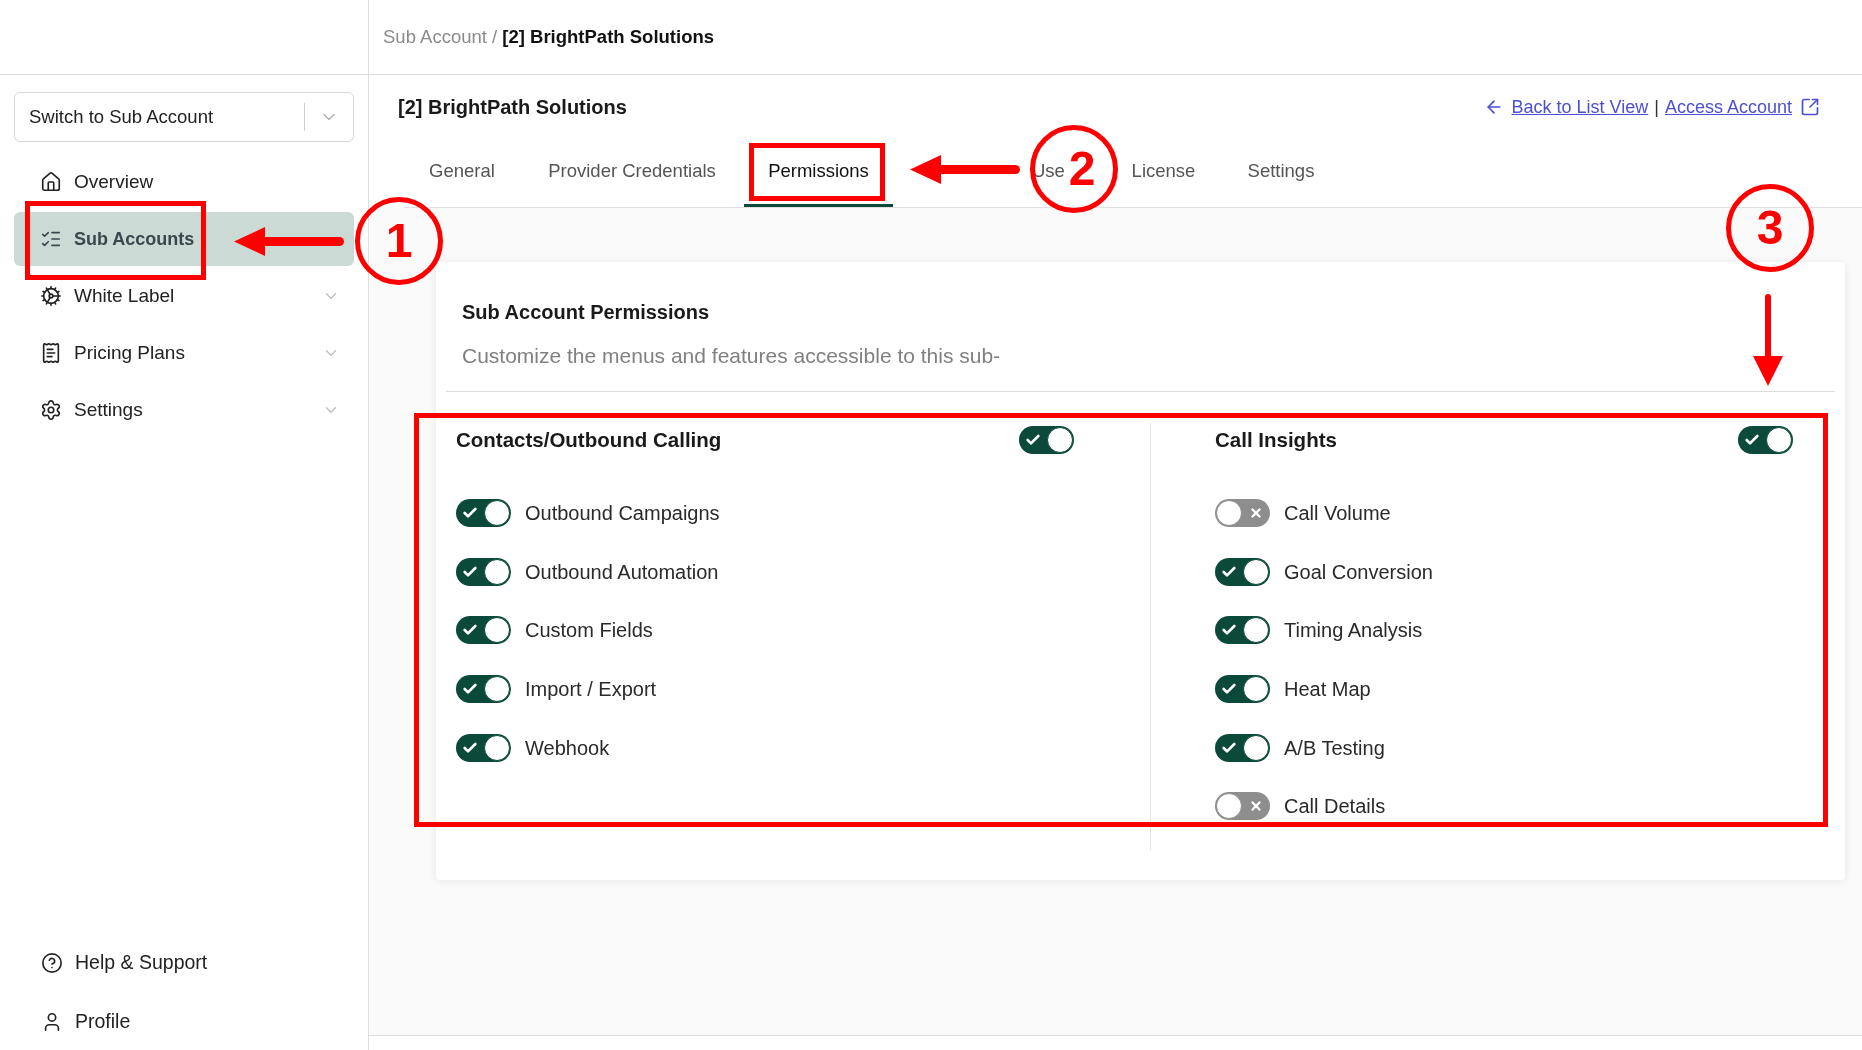  Describe the element at coordinates (589, 631) in the screenshot. I see `permission-label: Custom Fields` at that location.